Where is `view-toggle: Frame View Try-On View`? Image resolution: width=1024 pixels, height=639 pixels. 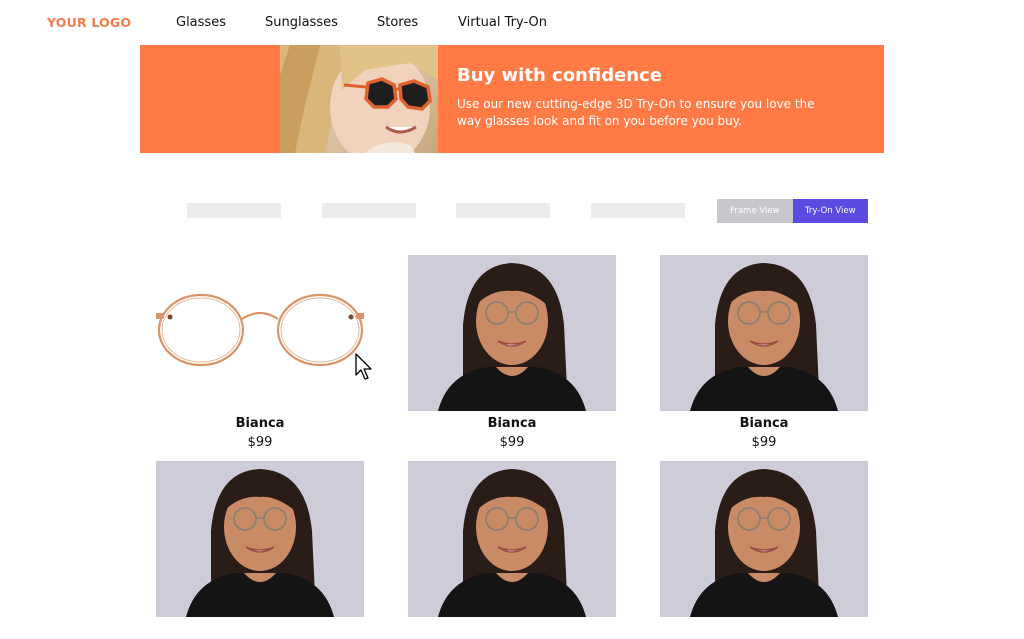 view-toggle: Frame View Try-On View is located at coordinates (792, 211).